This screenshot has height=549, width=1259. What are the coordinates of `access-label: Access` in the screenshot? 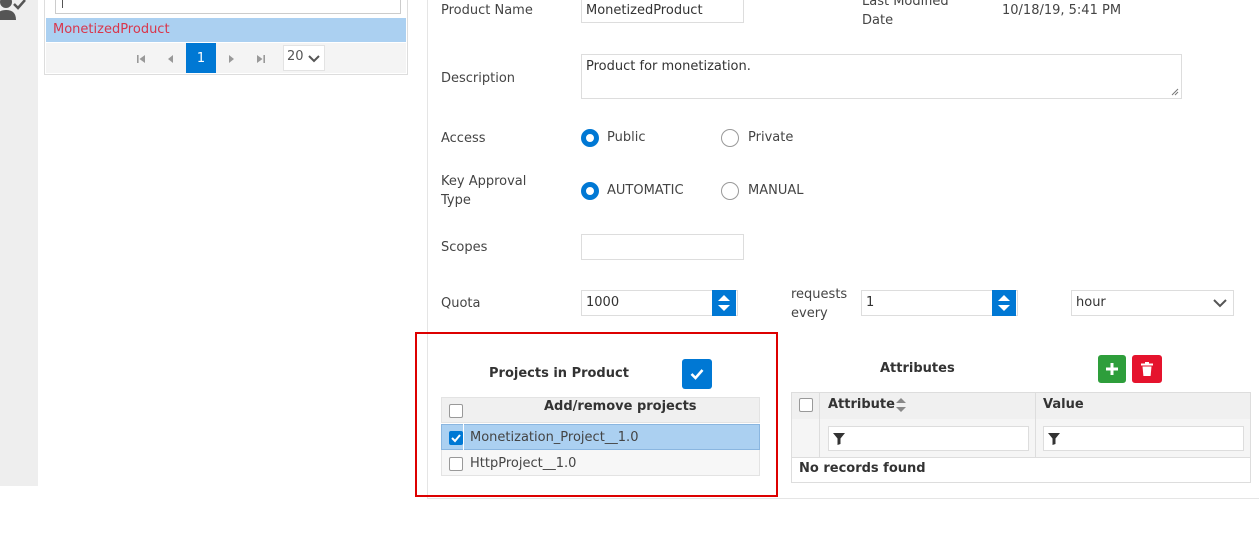 It's located at (463, 138).